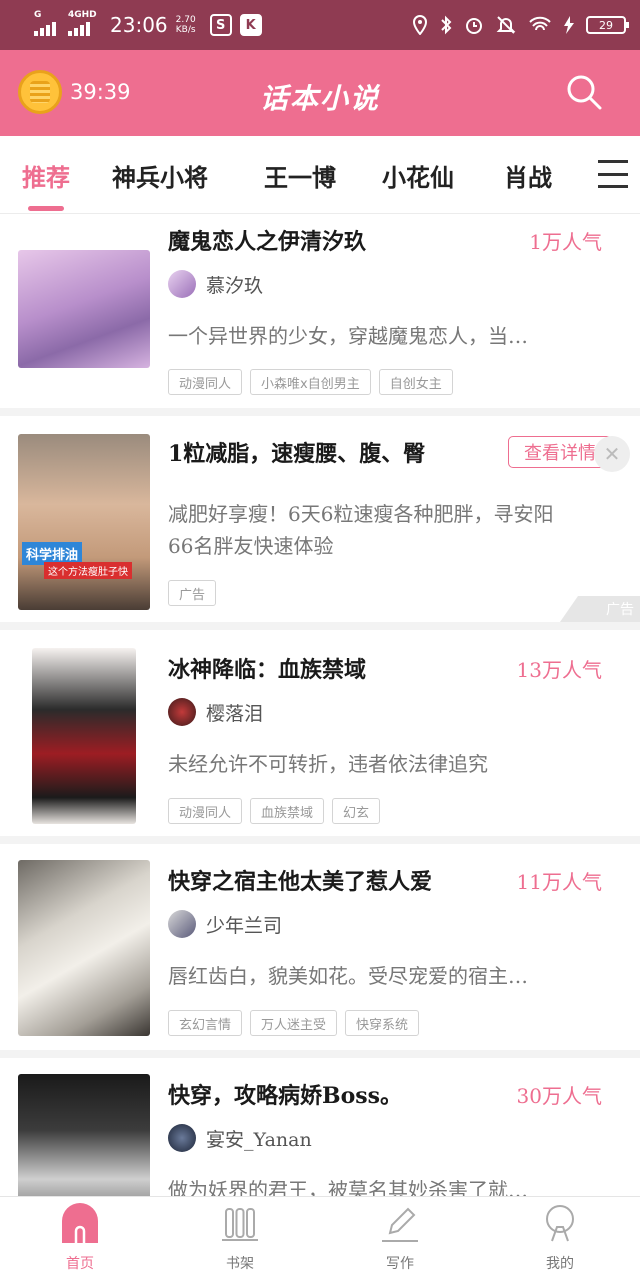 This screenshot has width=640, height=1276. What do you see at coordinates (185, 20) in the screenshot?
I see `speed-value: 2.70` at bounding box center [185, 20].